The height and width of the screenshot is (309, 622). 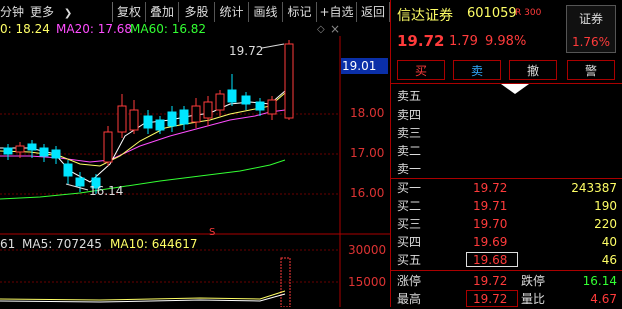 What do you see at coordinates (528, 13) in the screenshot?
I see `stock-tag: R 300` at bounding box center [528, 13].